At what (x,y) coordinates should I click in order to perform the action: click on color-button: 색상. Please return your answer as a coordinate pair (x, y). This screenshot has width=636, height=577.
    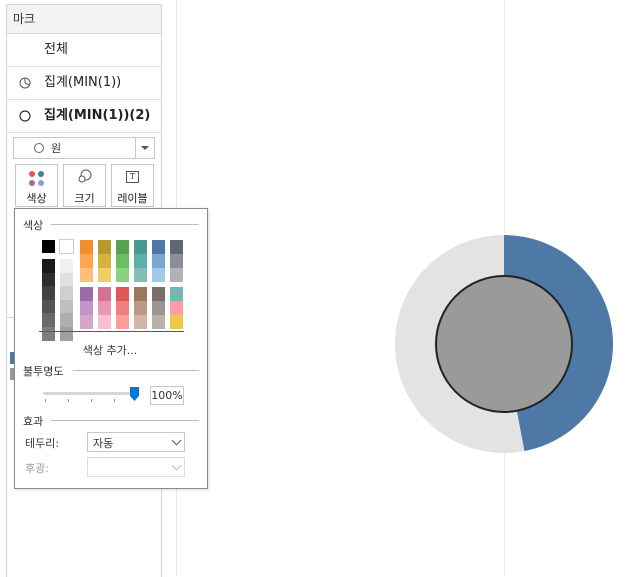
    Looking at the image, I should click on (36, 185).